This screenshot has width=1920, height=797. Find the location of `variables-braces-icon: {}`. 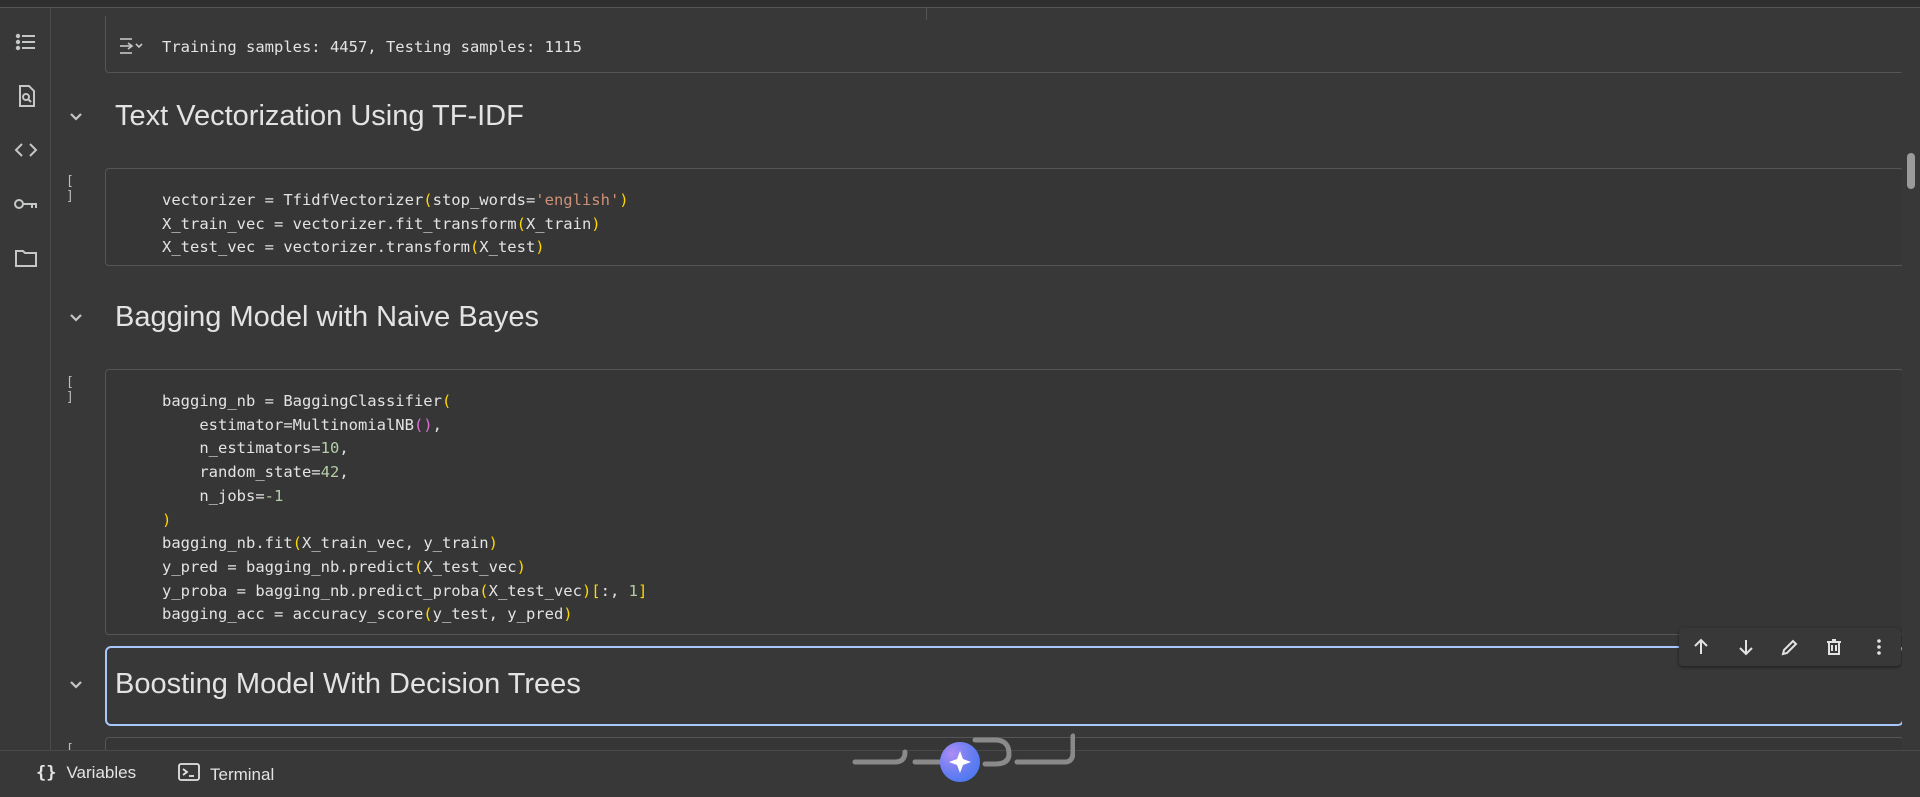

variables-braces-icon: {} is located at coordinates (46, 773).